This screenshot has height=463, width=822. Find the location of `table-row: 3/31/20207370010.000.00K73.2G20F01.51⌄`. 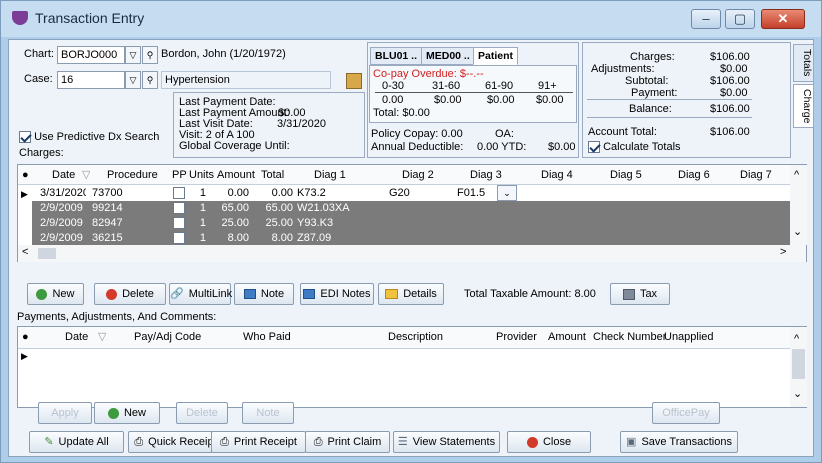

table-row: 3/31/20207370010.000.00K73.2G20F01.51⌄ is located at coordinates (411, 193).